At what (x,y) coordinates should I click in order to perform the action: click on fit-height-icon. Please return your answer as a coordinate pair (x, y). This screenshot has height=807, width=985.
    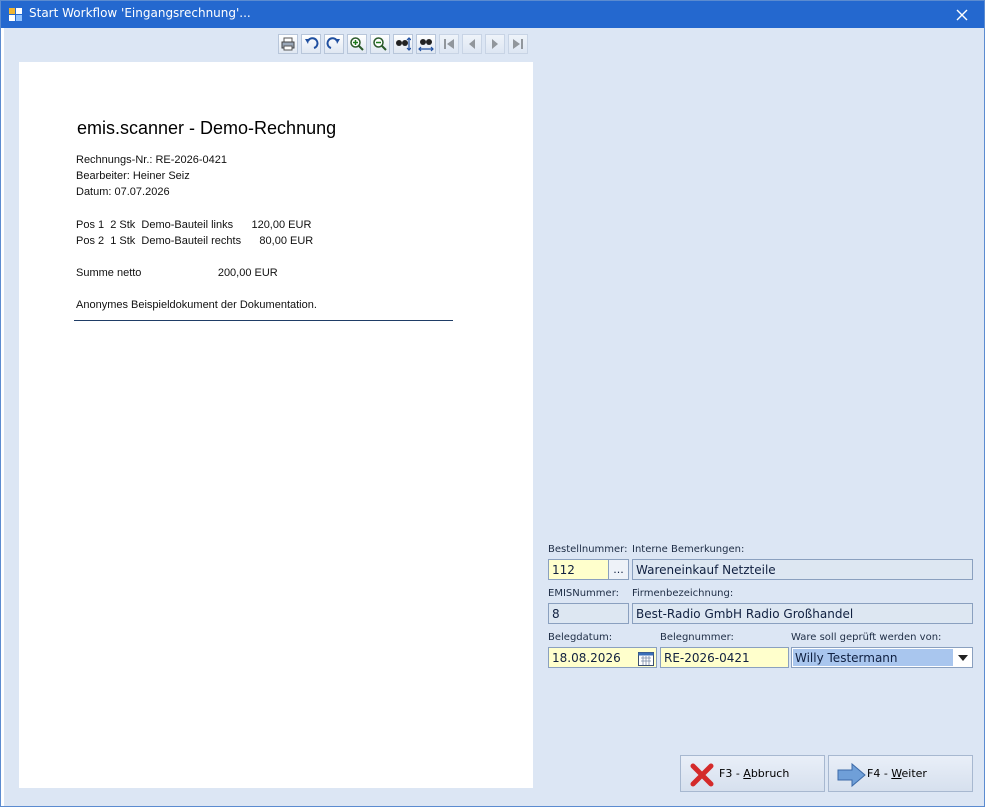
    Looking at the image, I should click on (403, 44).